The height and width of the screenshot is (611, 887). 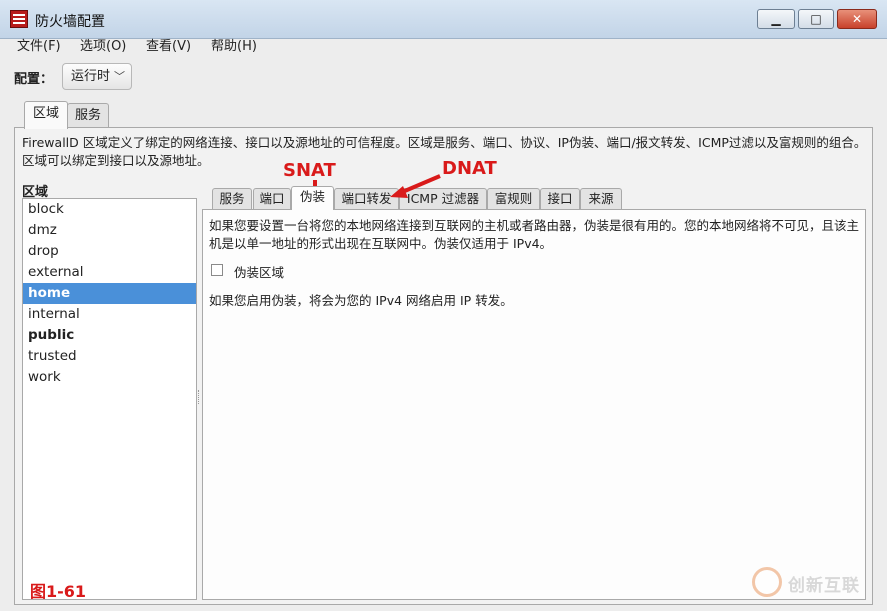 I want to click on figure-label: 图1-61, so click(x=58, y=591).